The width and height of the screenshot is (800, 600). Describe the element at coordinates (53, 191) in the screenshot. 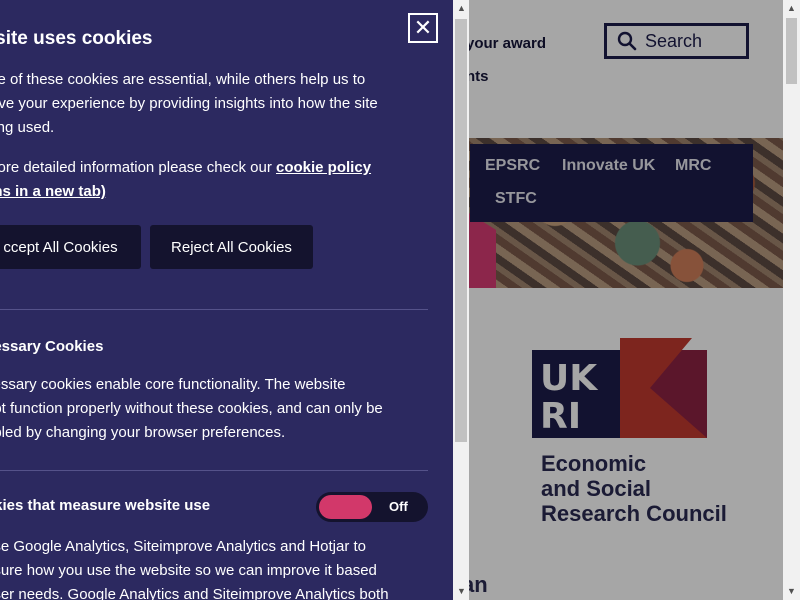

I see `cookie-policy-link-continued: ens in a new tab)` at that location.